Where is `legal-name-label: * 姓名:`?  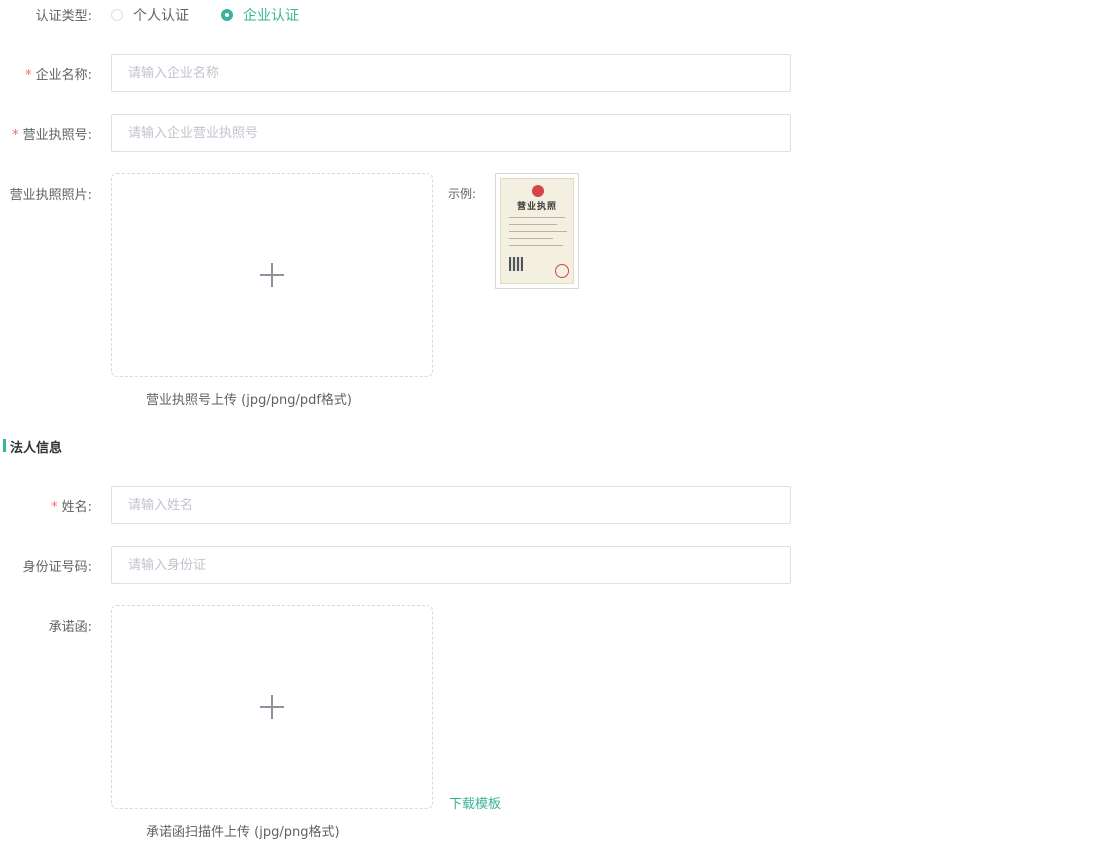
legal-name-label: * 姓名: is located at coordinates (71, 505).